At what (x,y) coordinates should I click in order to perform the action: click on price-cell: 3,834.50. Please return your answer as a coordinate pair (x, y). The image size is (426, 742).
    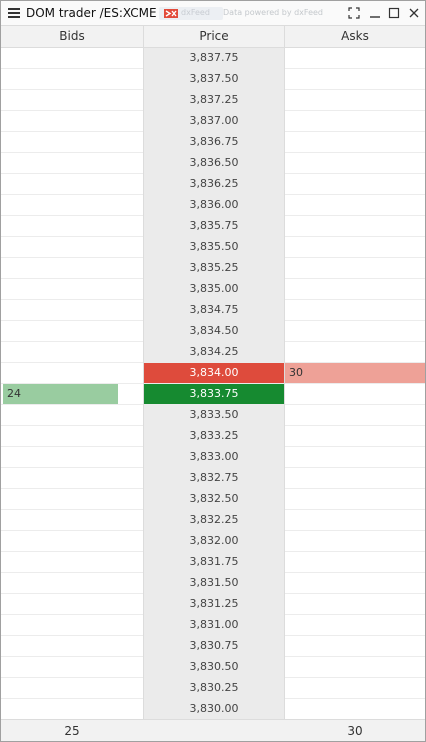
    Looking at the image, I should click on (214, 331).